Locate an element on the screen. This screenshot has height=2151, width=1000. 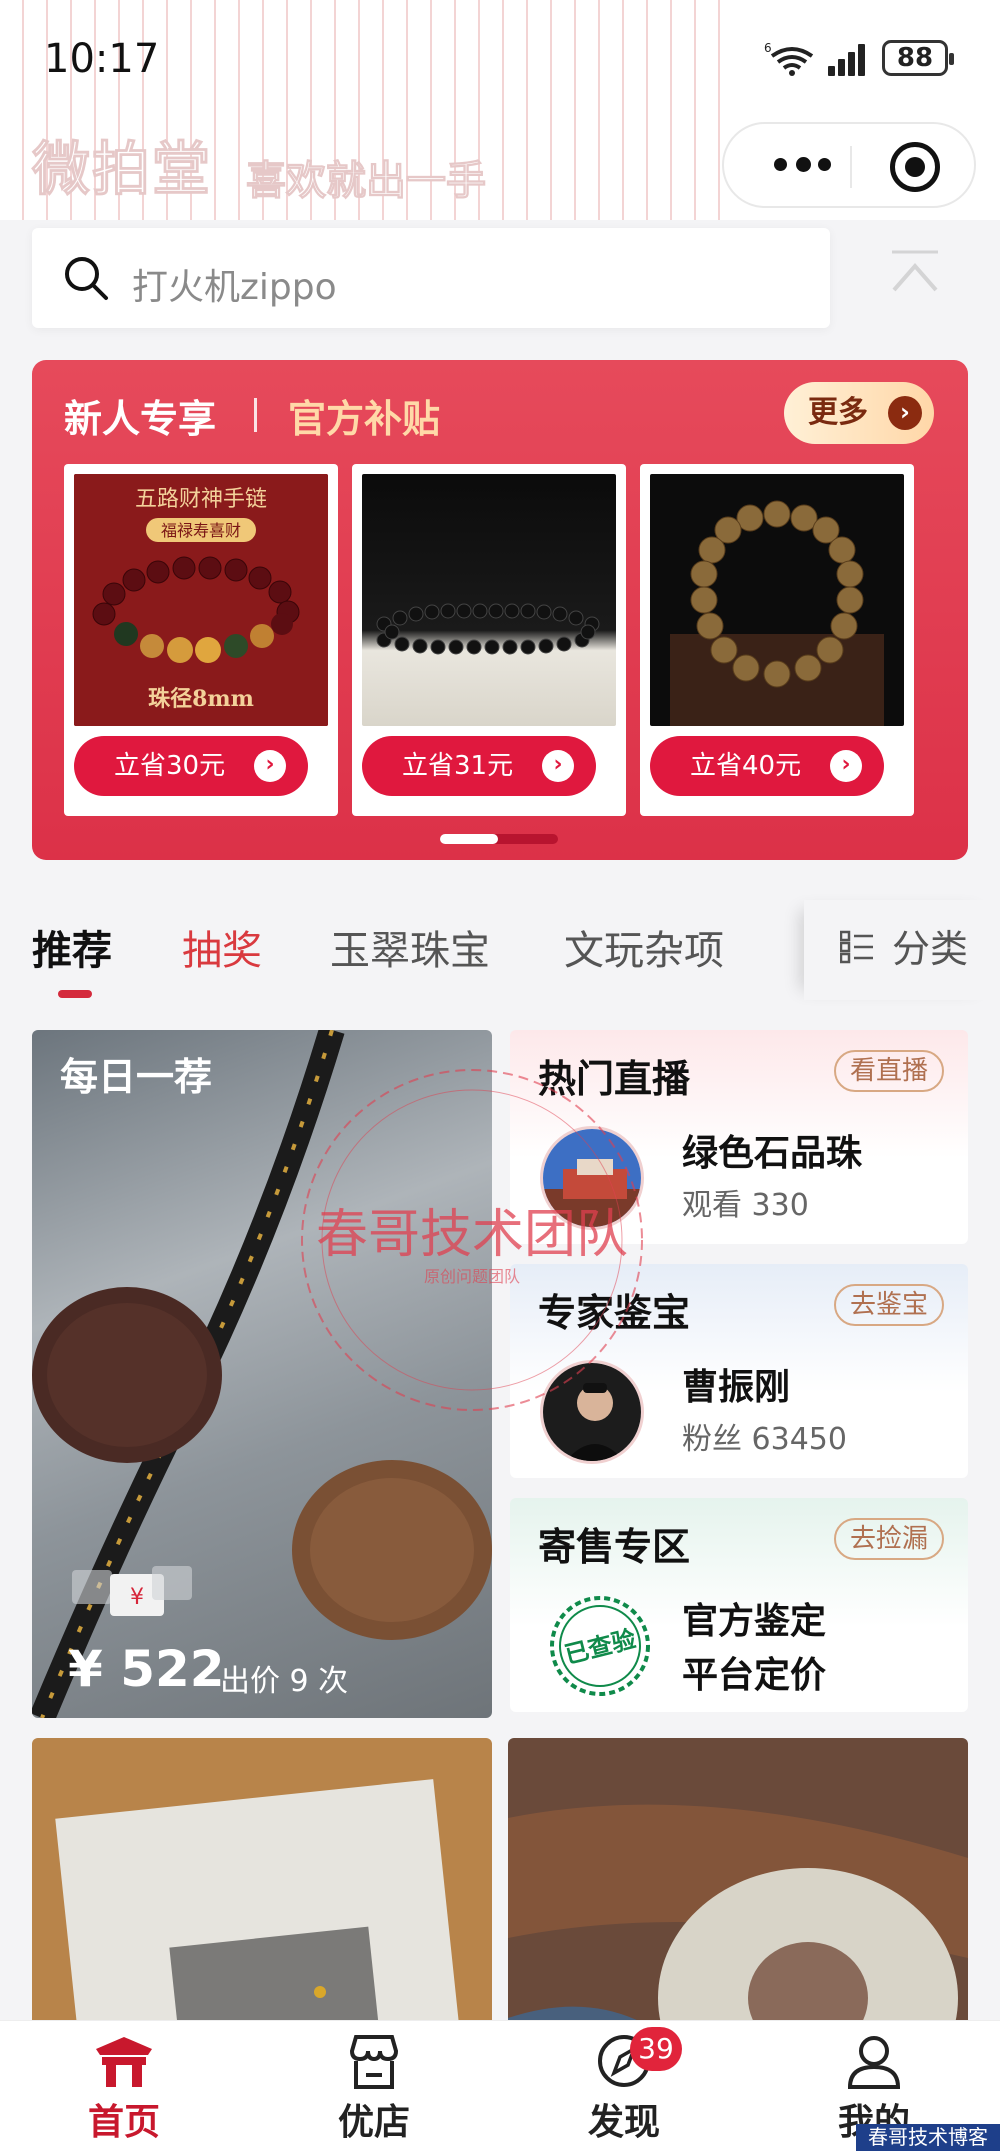
discover-badge: 39 is located at coordinates (656, 2049).